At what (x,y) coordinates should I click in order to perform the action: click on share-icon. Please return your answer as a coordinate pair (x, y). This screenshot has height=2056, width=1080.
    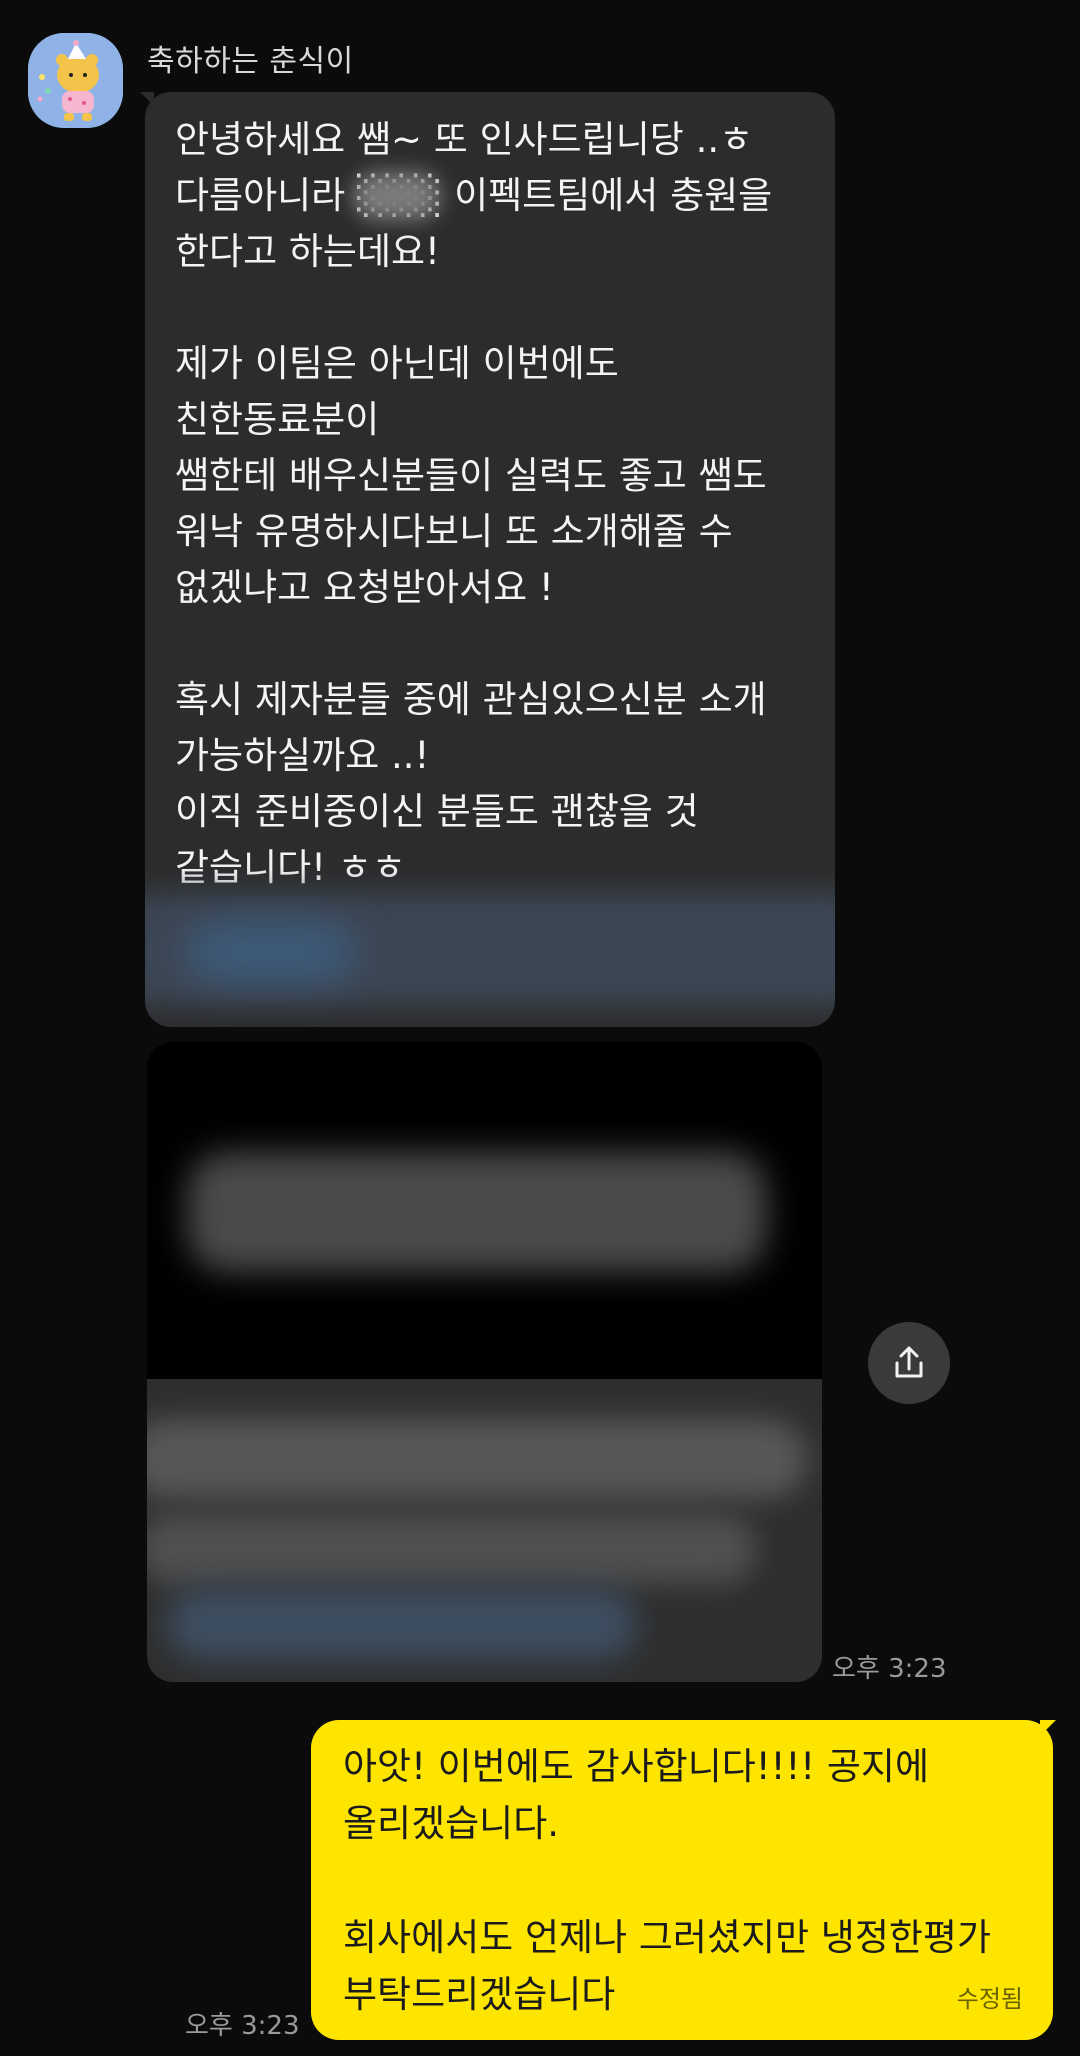
    Looking at the image, I should click on (909, 1362).